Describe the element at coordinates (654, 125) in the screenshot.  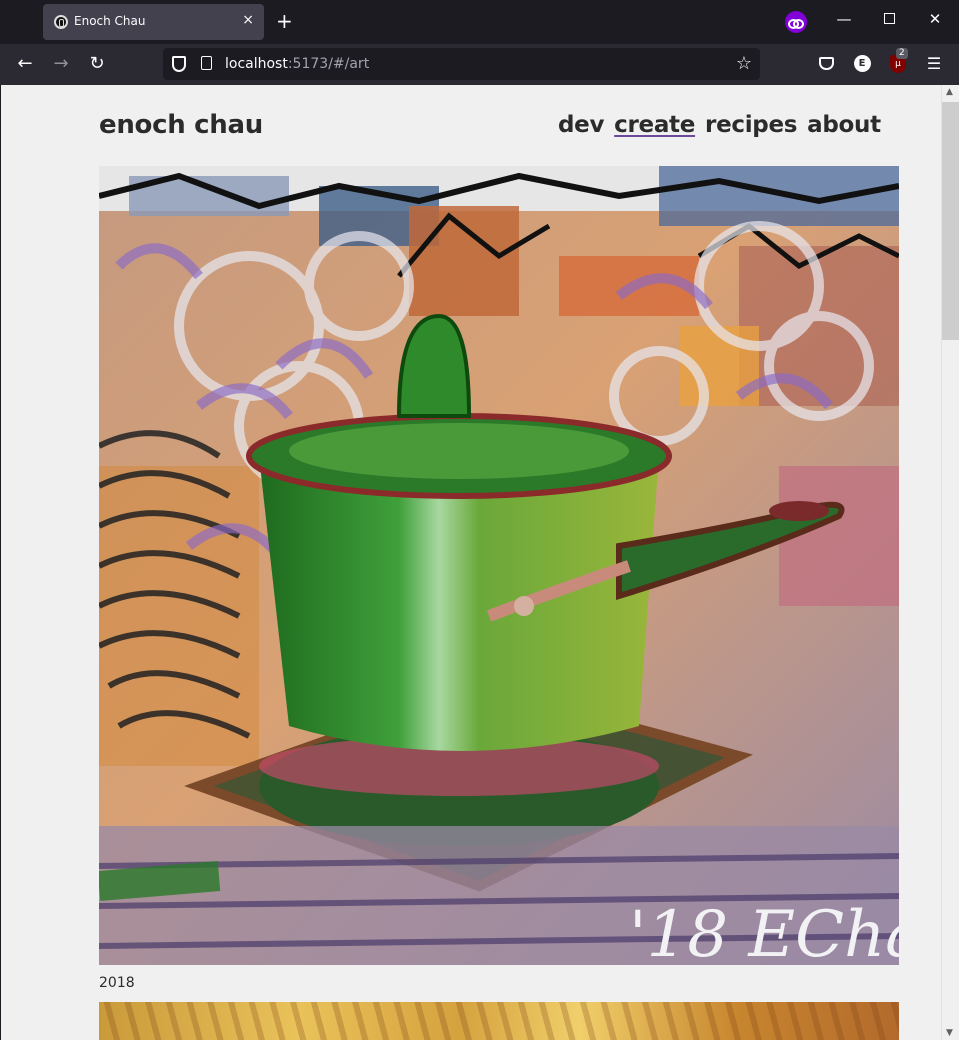
I see `nav-create: create` at that location.